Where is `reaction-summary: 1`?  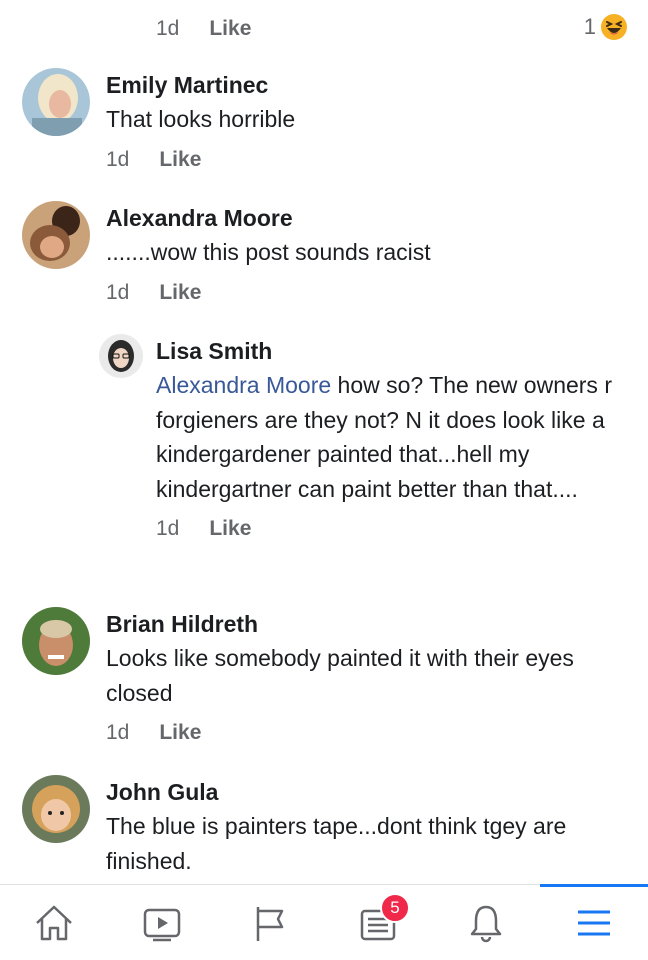 reaction-summary: 1 is located at coordinates (606, 27).